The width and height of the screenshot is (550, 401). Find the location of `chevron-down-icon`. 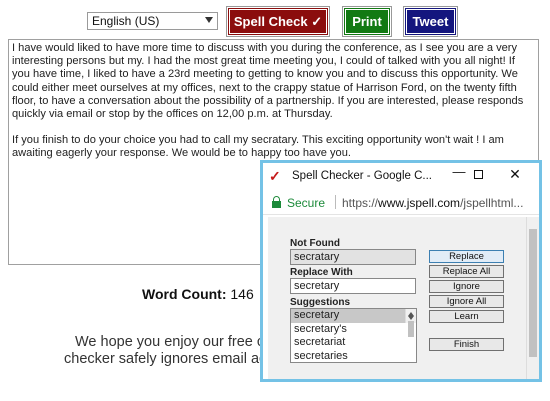

chevron-down-icon is located at coordinates (209, 20).